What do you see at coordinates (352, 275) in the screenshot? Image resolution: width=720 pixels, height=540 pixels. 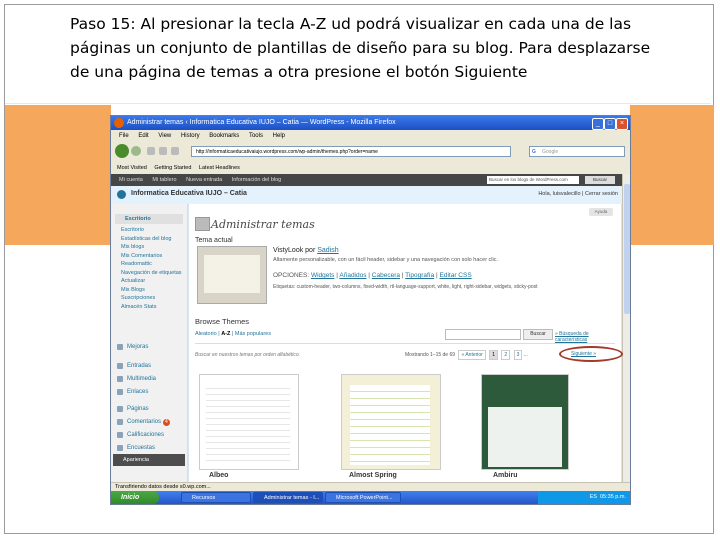 I see `option-addons-link: Añadidos` at bounding box center [352, 275].